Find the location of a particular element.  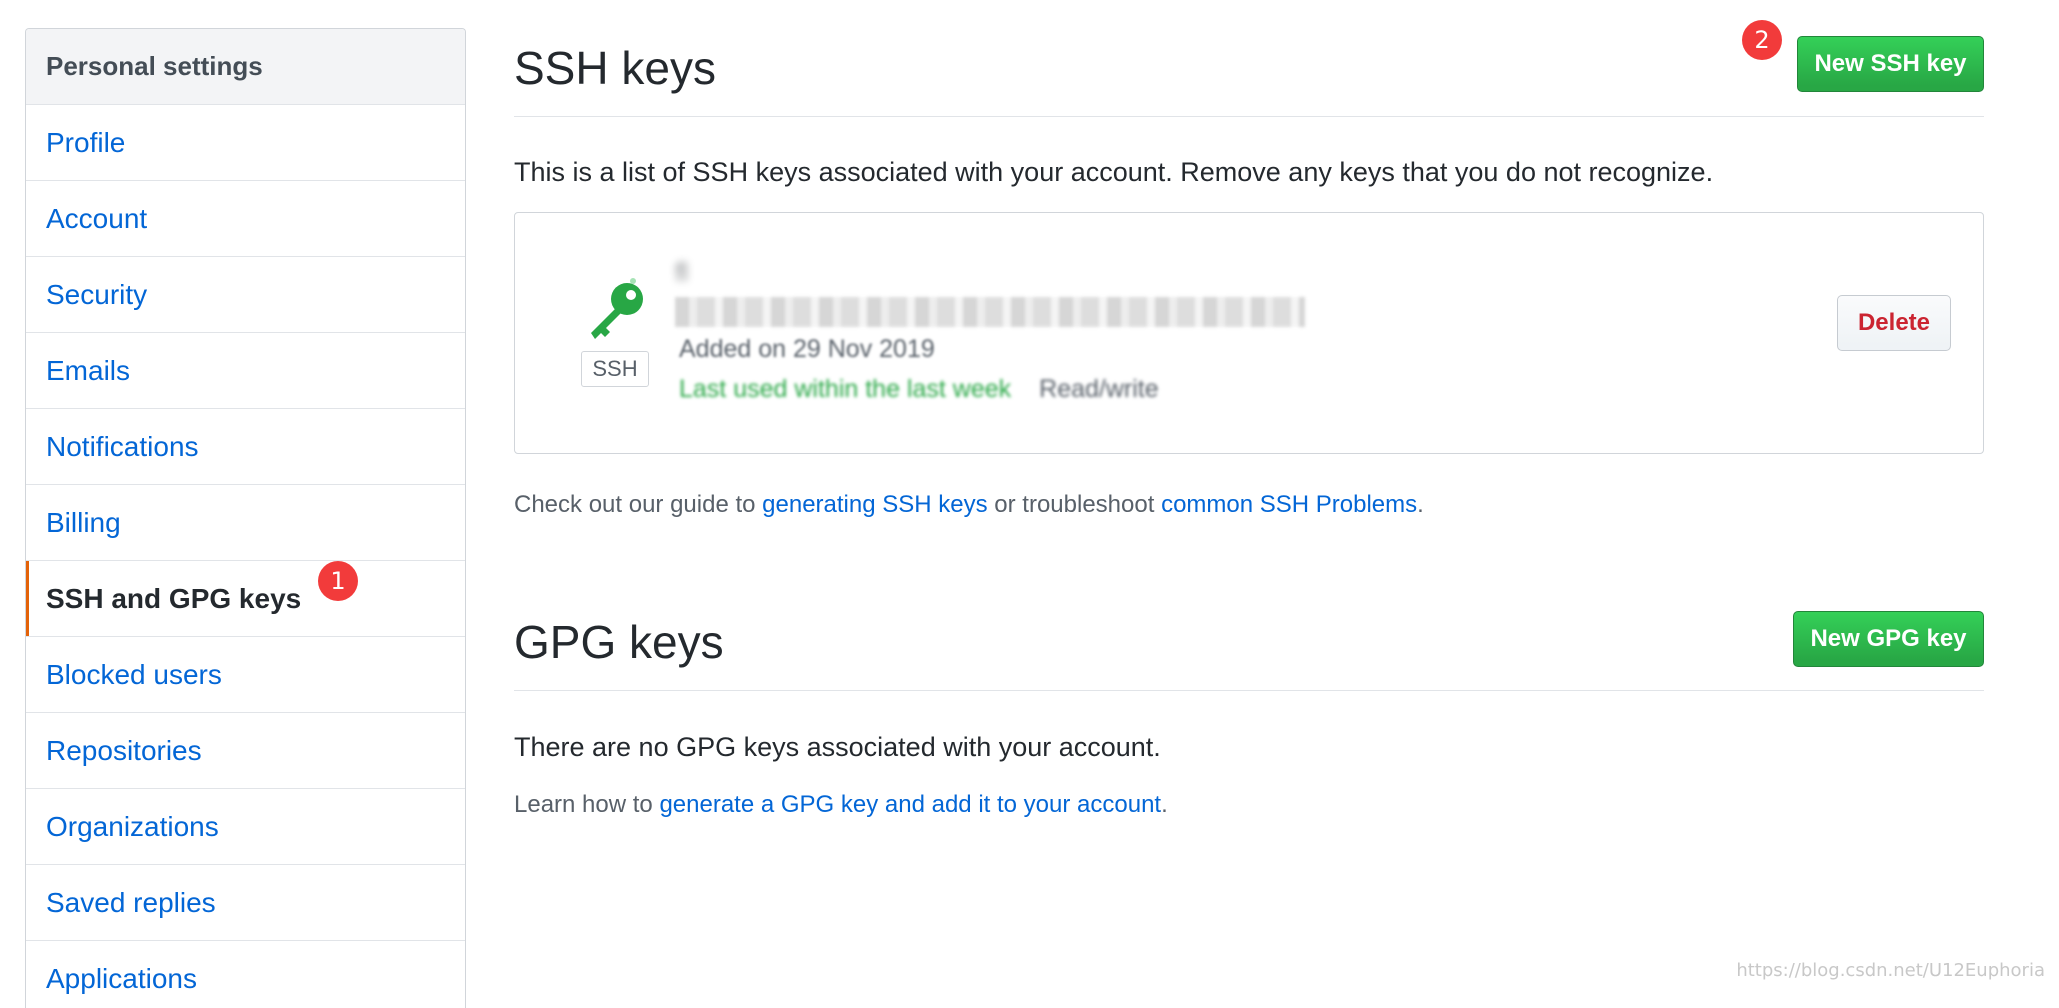

ssh-divider is located at coordinates (1249, 116).